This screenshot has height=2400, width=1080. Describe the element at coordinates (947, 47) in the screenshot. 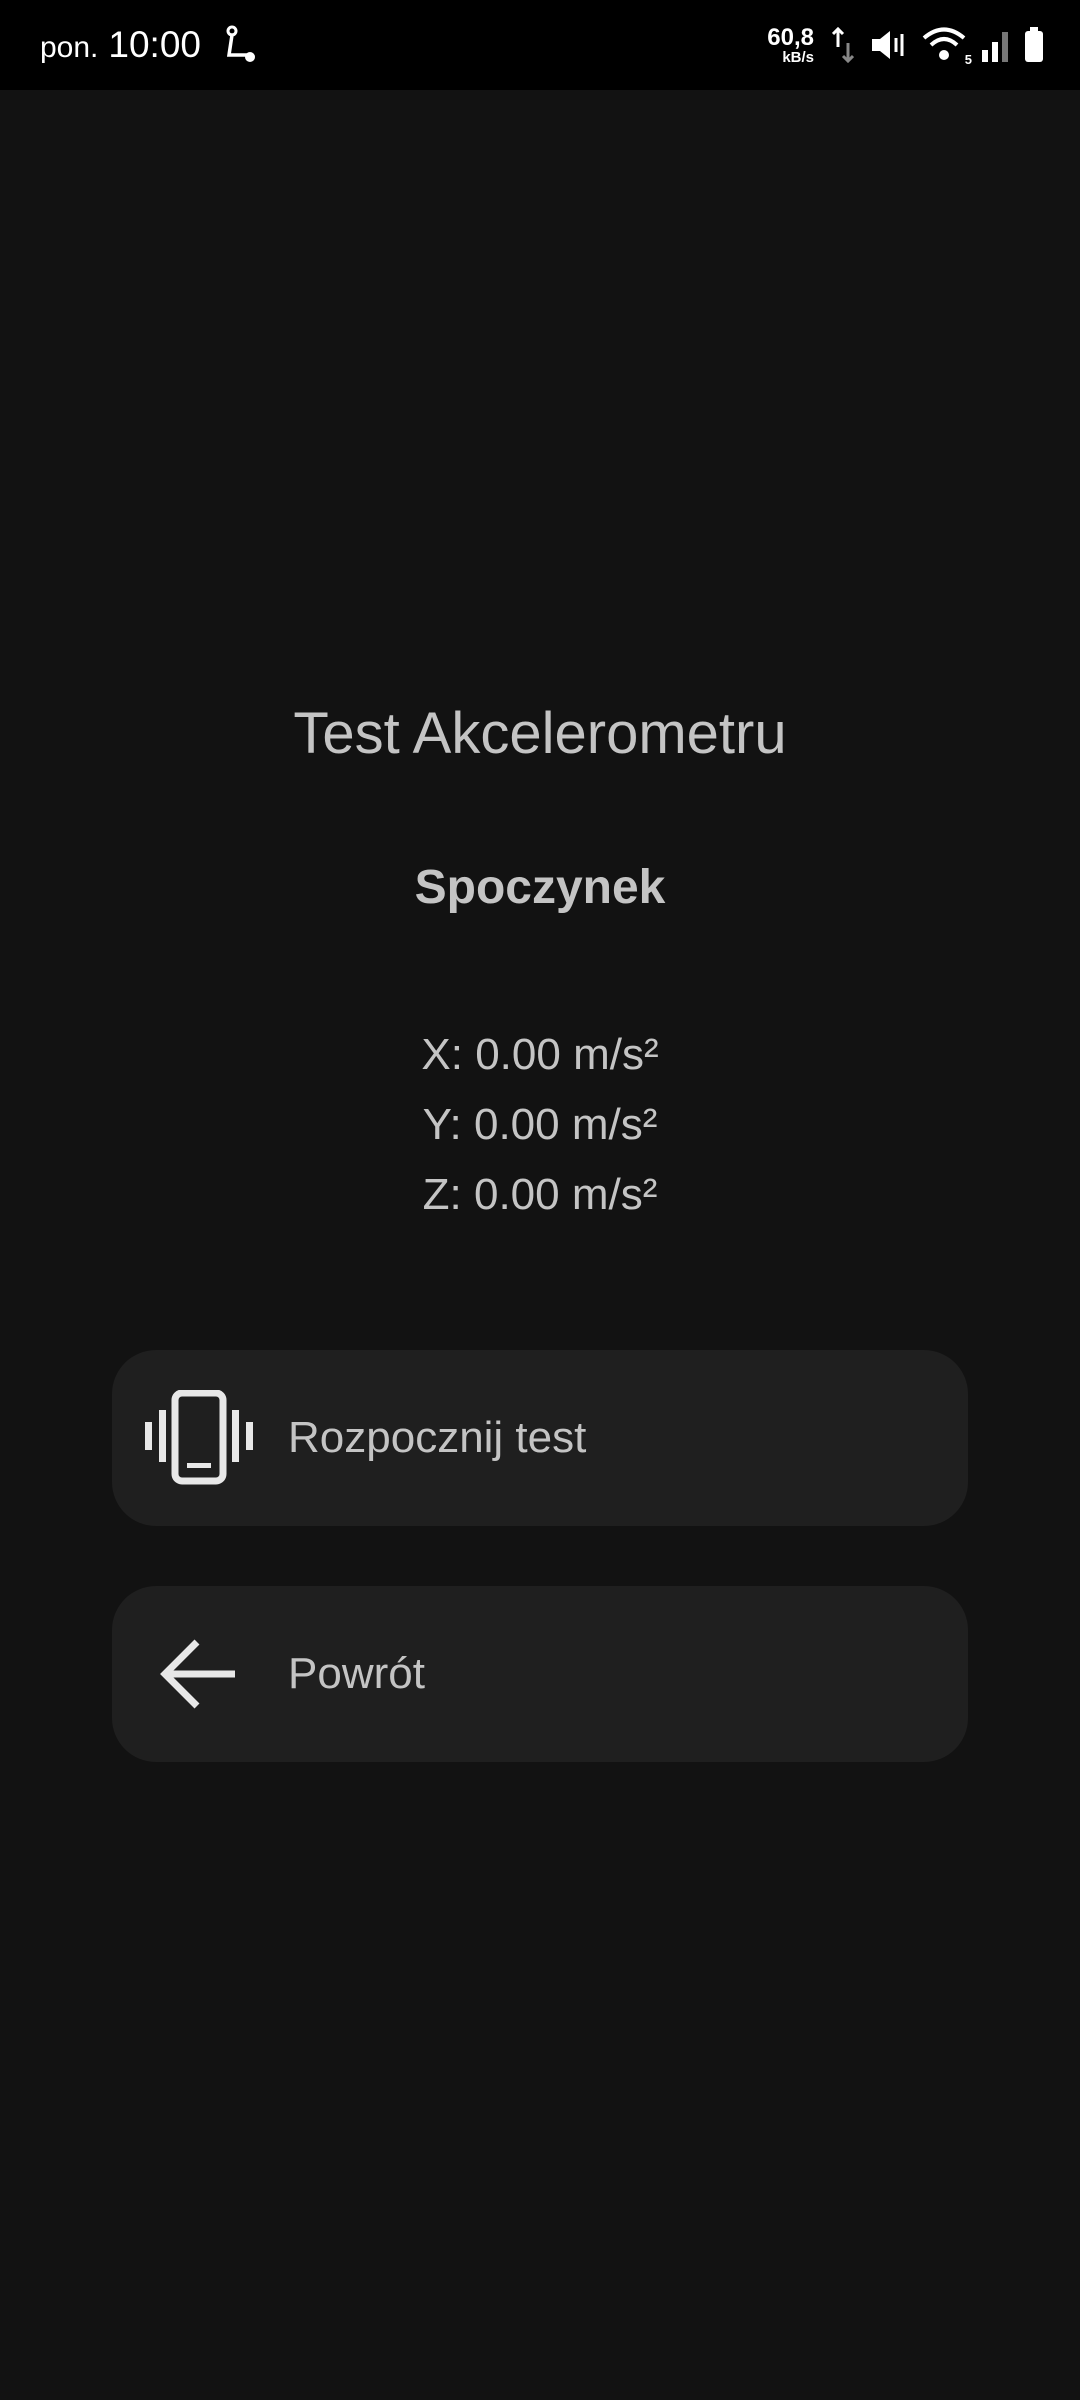

I see `wifi-icon: 5` at that location.